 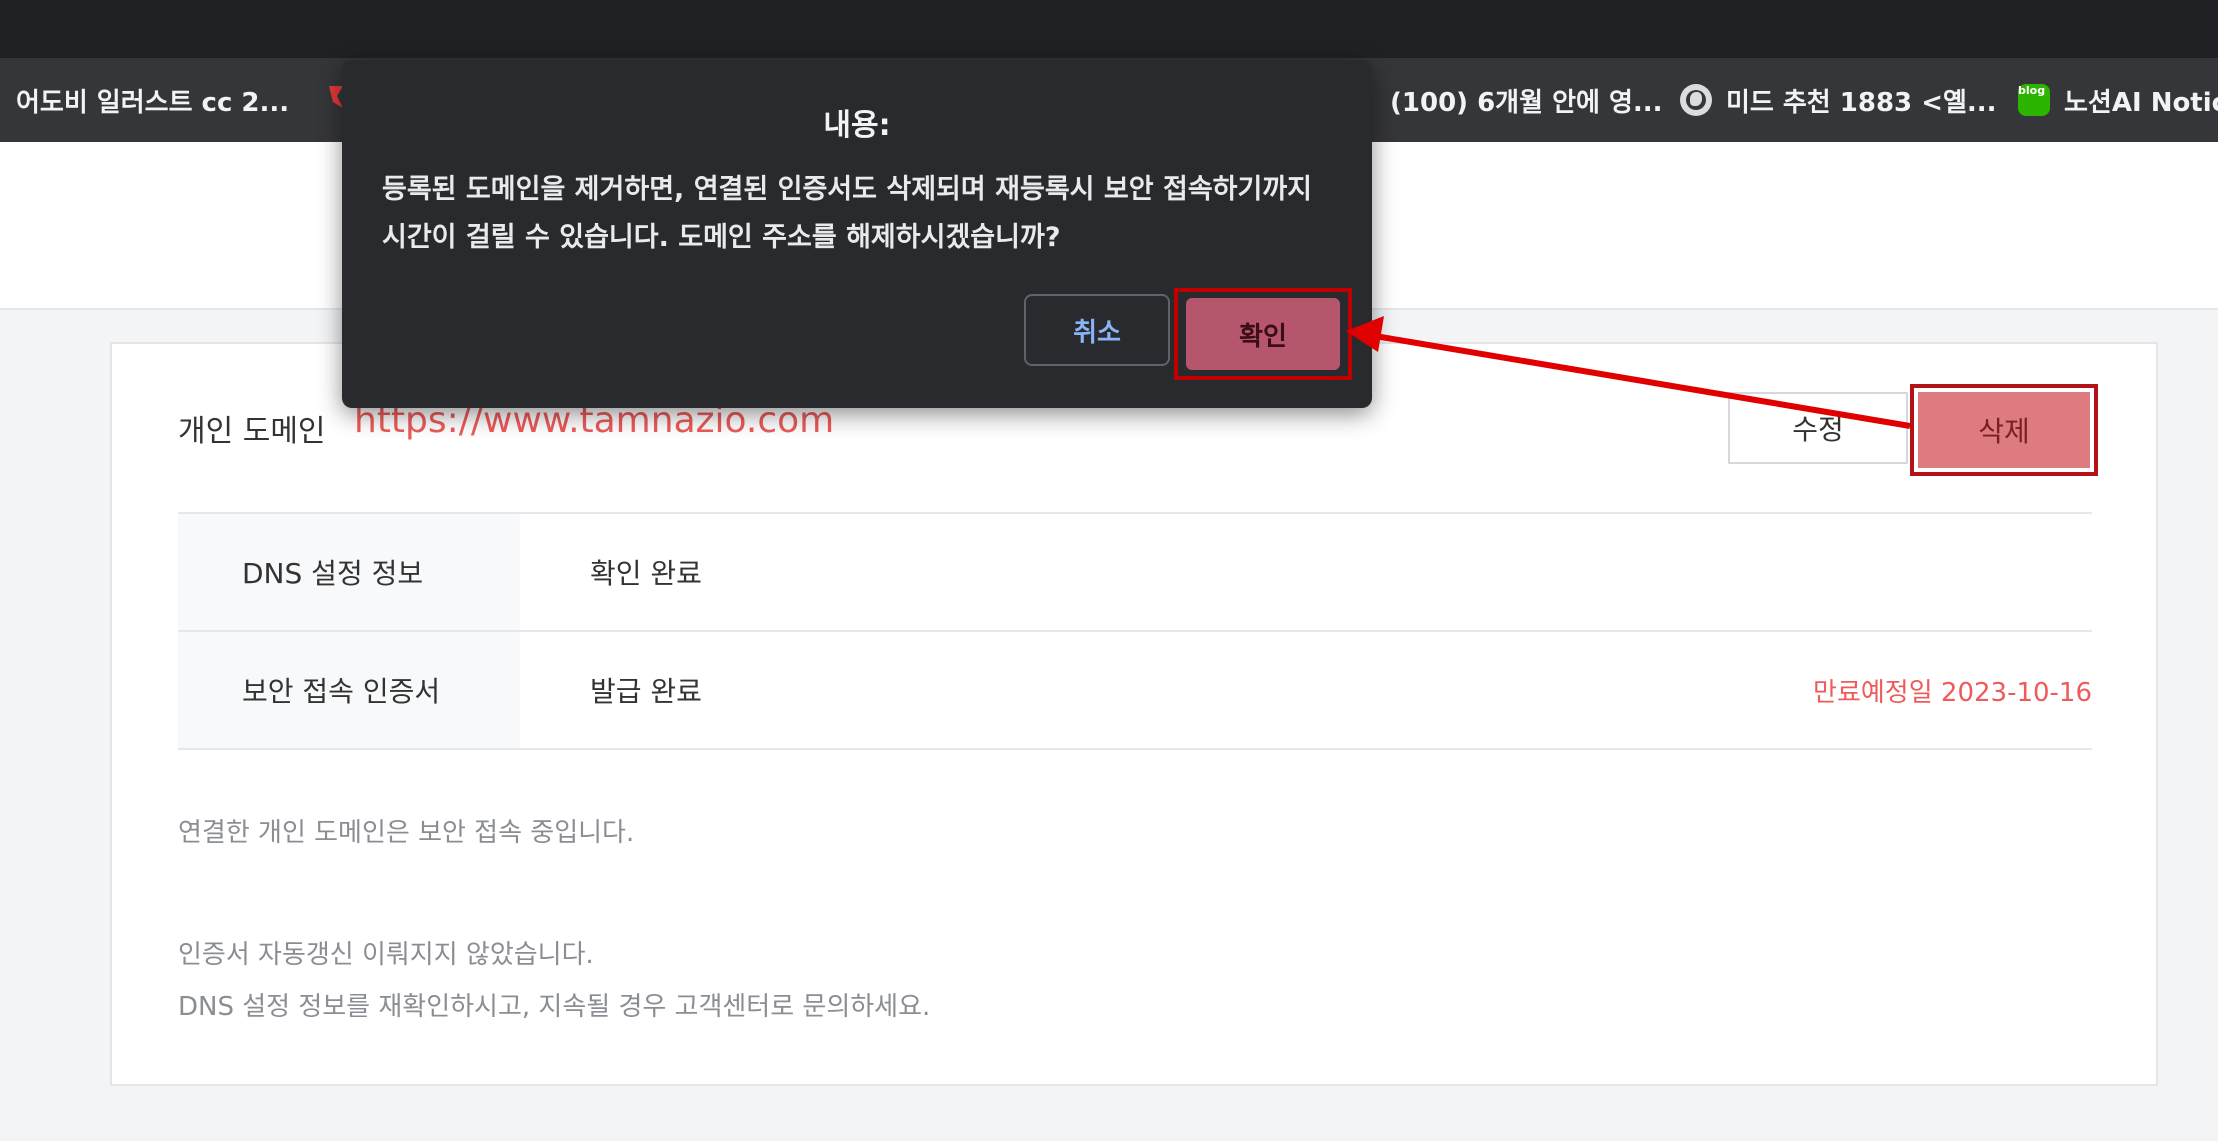 What do you see at coordinates (1135, 690) in the screenshot?
I see `table-row: 보안 접속 인증서 발급 완료 만료예정일 2023-10-16` at bounding box center [1135, 690].